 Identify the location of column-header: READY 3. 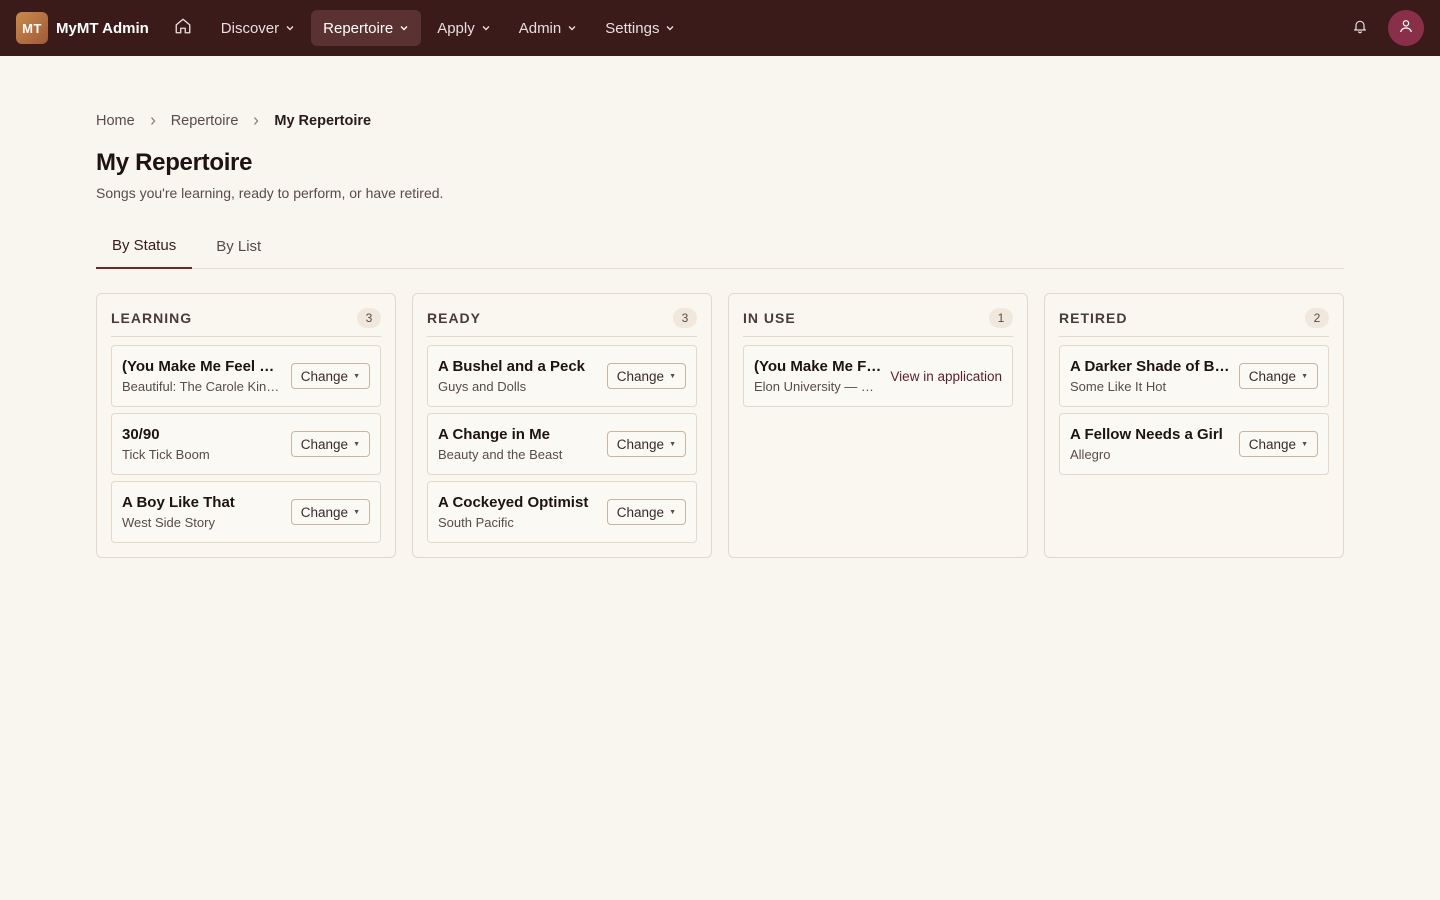
(562, 322).